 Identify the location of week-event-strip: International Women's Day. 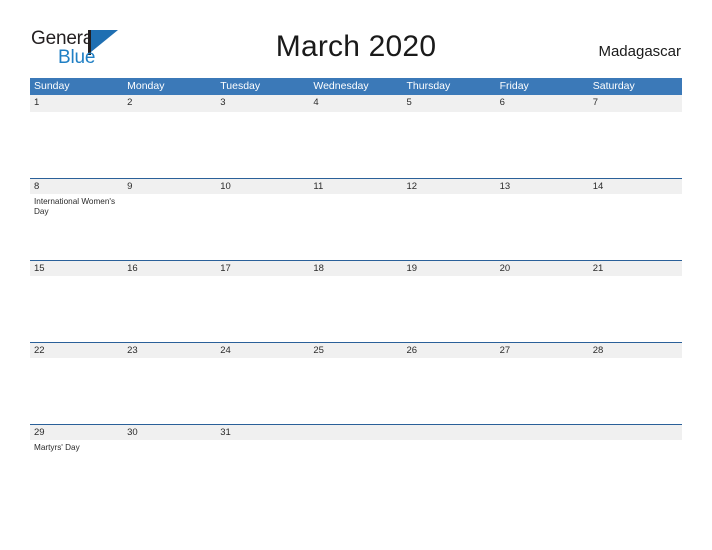
(356, 226).